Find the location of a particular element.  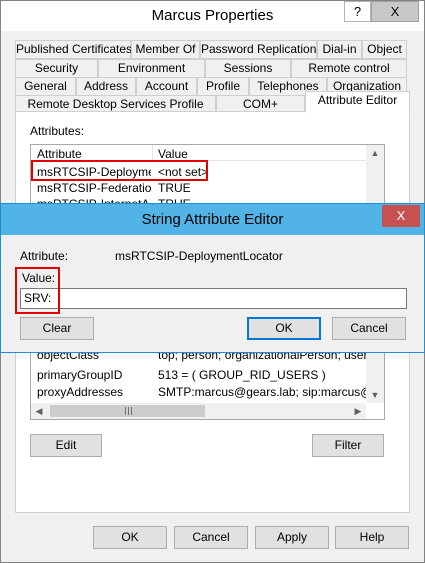

list-item-value: top; person; organizationalPerson; user is located at coordinates (262, 358).